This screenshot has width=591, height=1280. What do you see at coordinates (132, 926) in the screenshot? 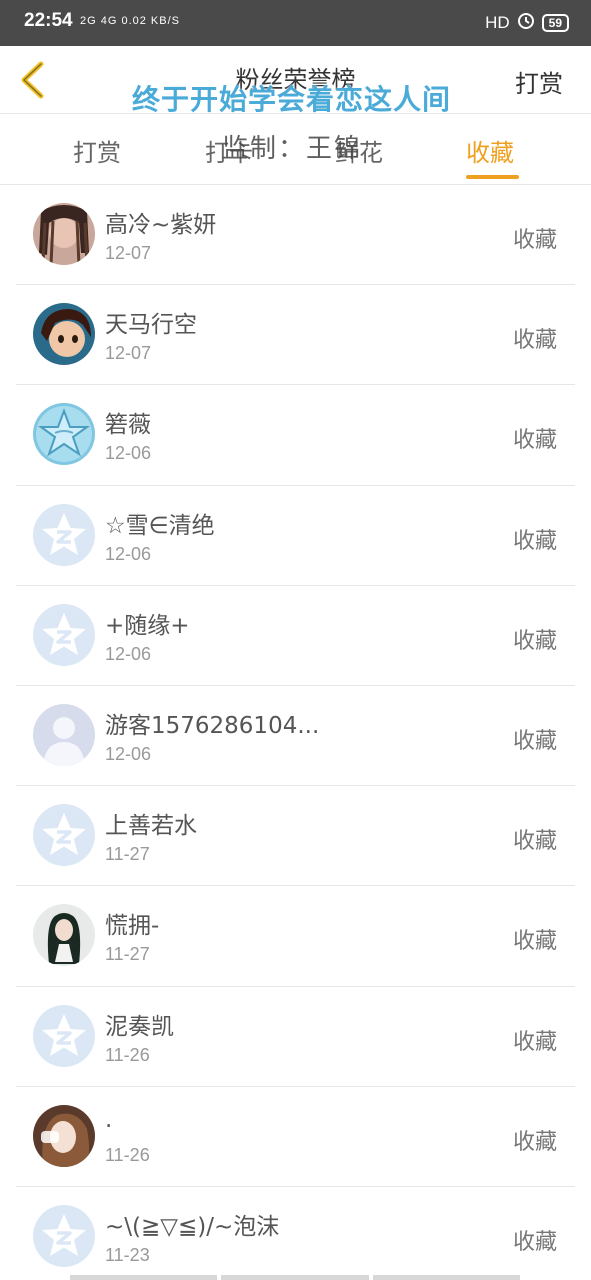
I see `user-name: 慌拥-` at bounding box center [132, 926].